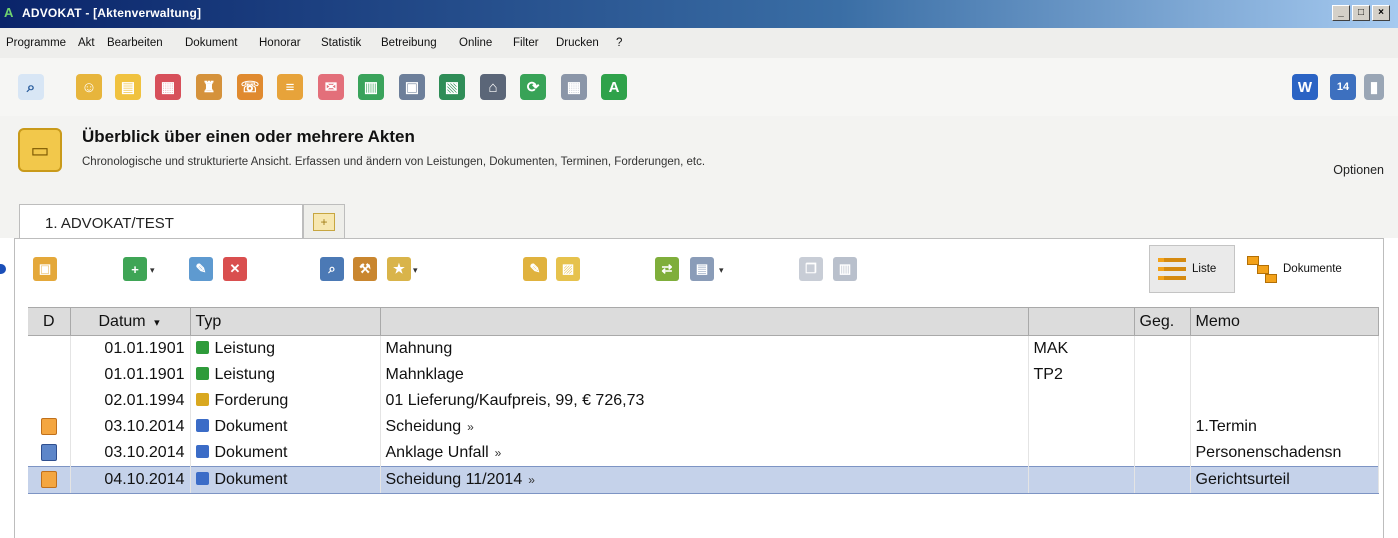 Image resolution: width=1398 pixels, height=538 pixels. Describe the element at coordinates (168, 87) in the screenshot. I see `calendar-icon: ▦` at that location.